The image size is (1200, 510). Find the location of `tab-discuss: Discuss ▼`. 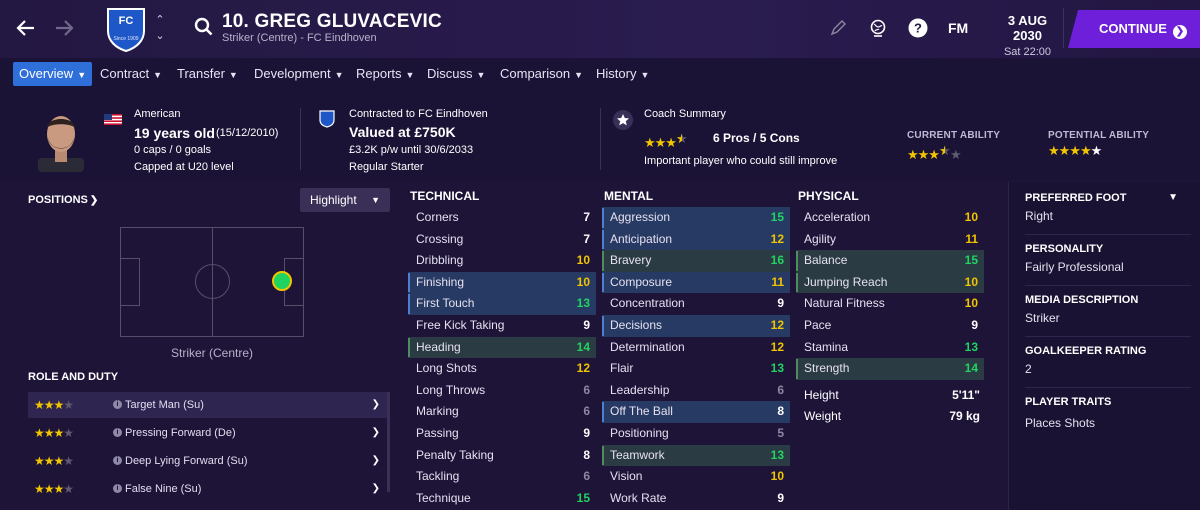

tab-discuss: Discuss ▼ is located at coordinates (456, 74).